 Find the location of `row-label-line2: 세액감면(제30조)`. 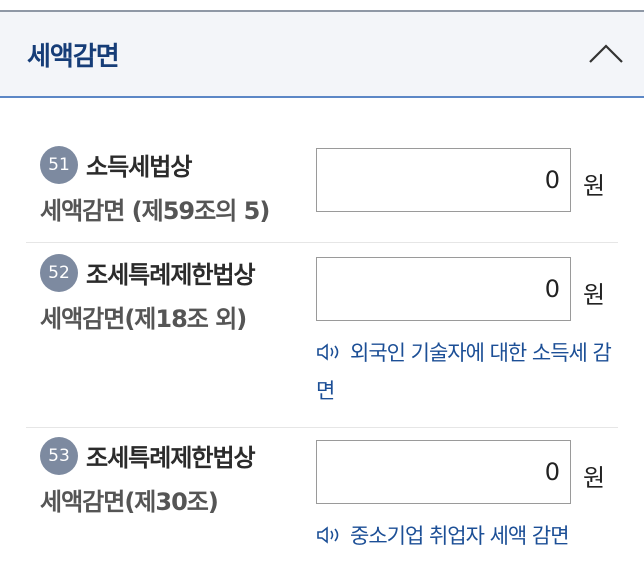

row-label-line2: 세액감면(제30조) is located at coordinates (129, 502).